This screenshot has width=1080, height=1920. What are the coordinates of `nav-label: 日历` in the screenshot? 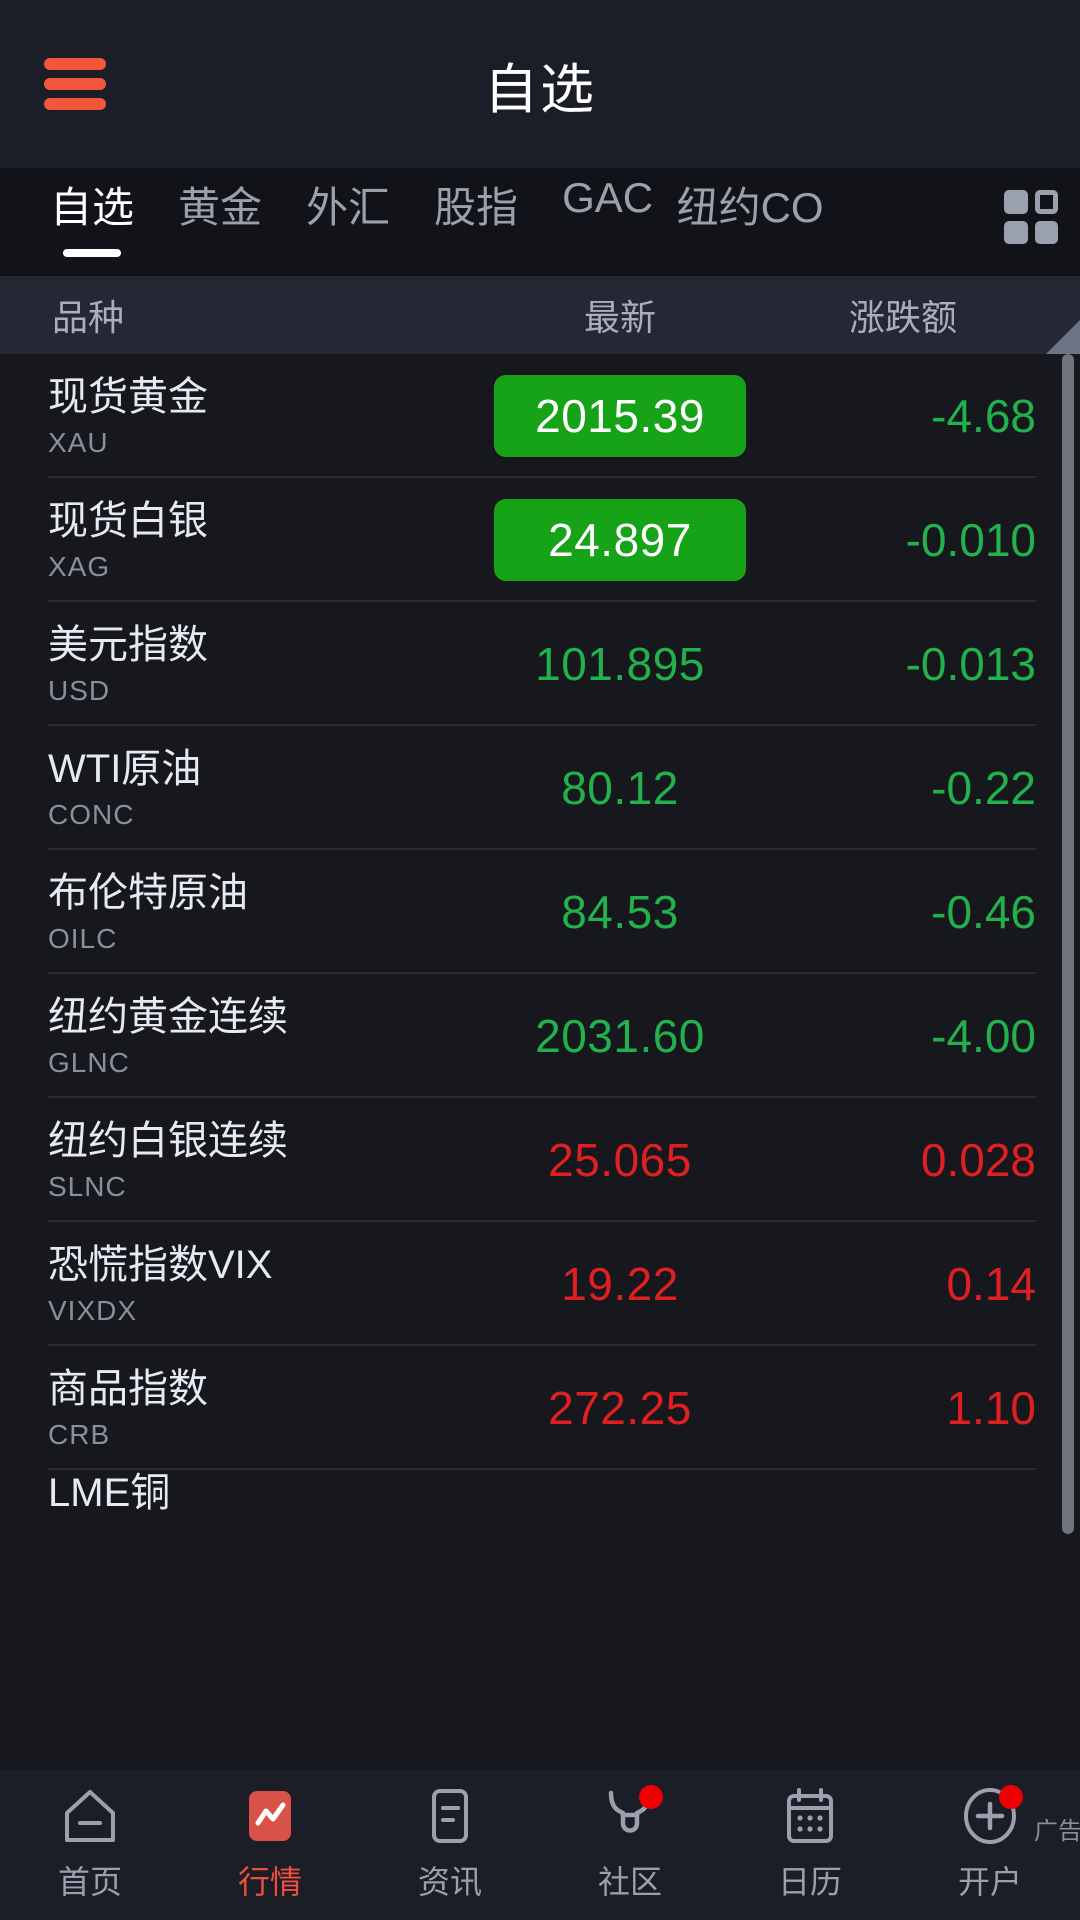 It's located at (809, 1882).